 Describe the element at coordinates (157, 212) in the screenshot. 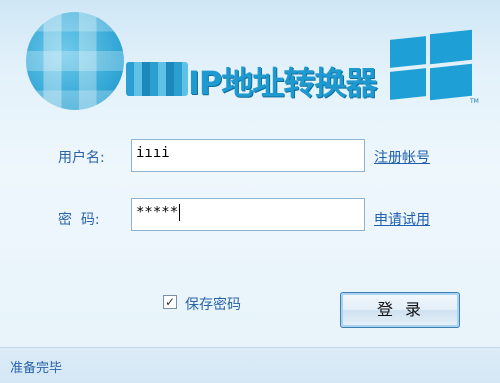

I see `password-value: *****` at that location.